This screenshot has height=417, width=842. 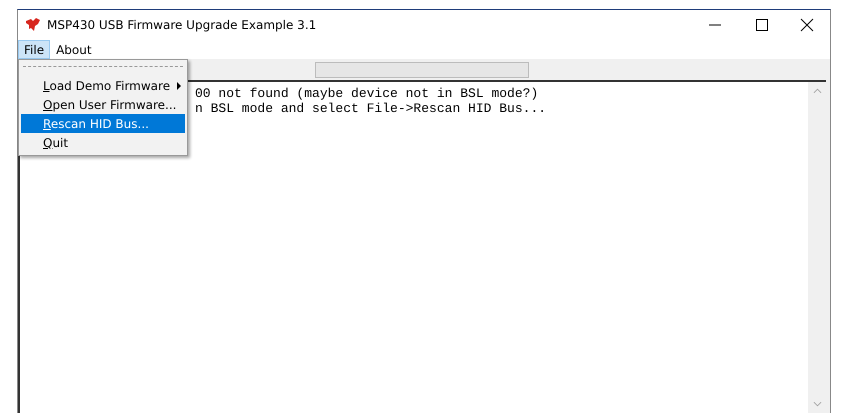 I want to click on menu-item: About, so click(x=74, y=49).